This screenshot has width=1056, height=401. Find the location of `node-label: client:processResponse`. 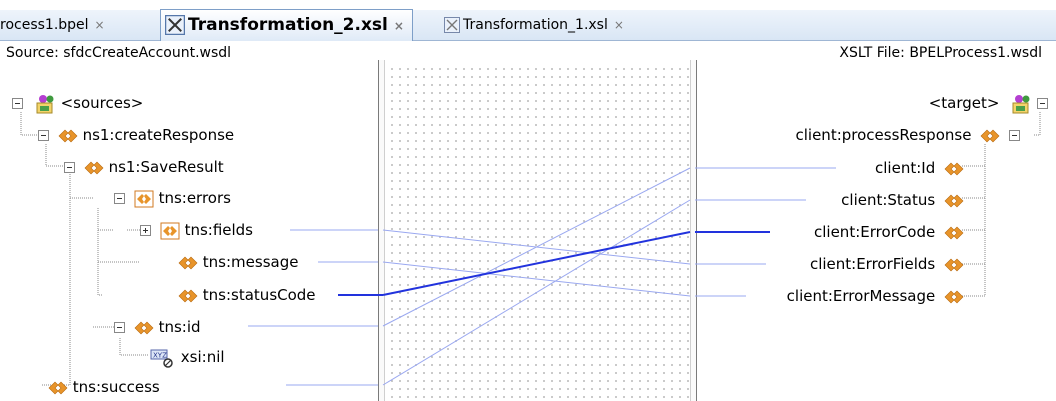

node-label: client:processResponse is located at coordinates (883, 135).